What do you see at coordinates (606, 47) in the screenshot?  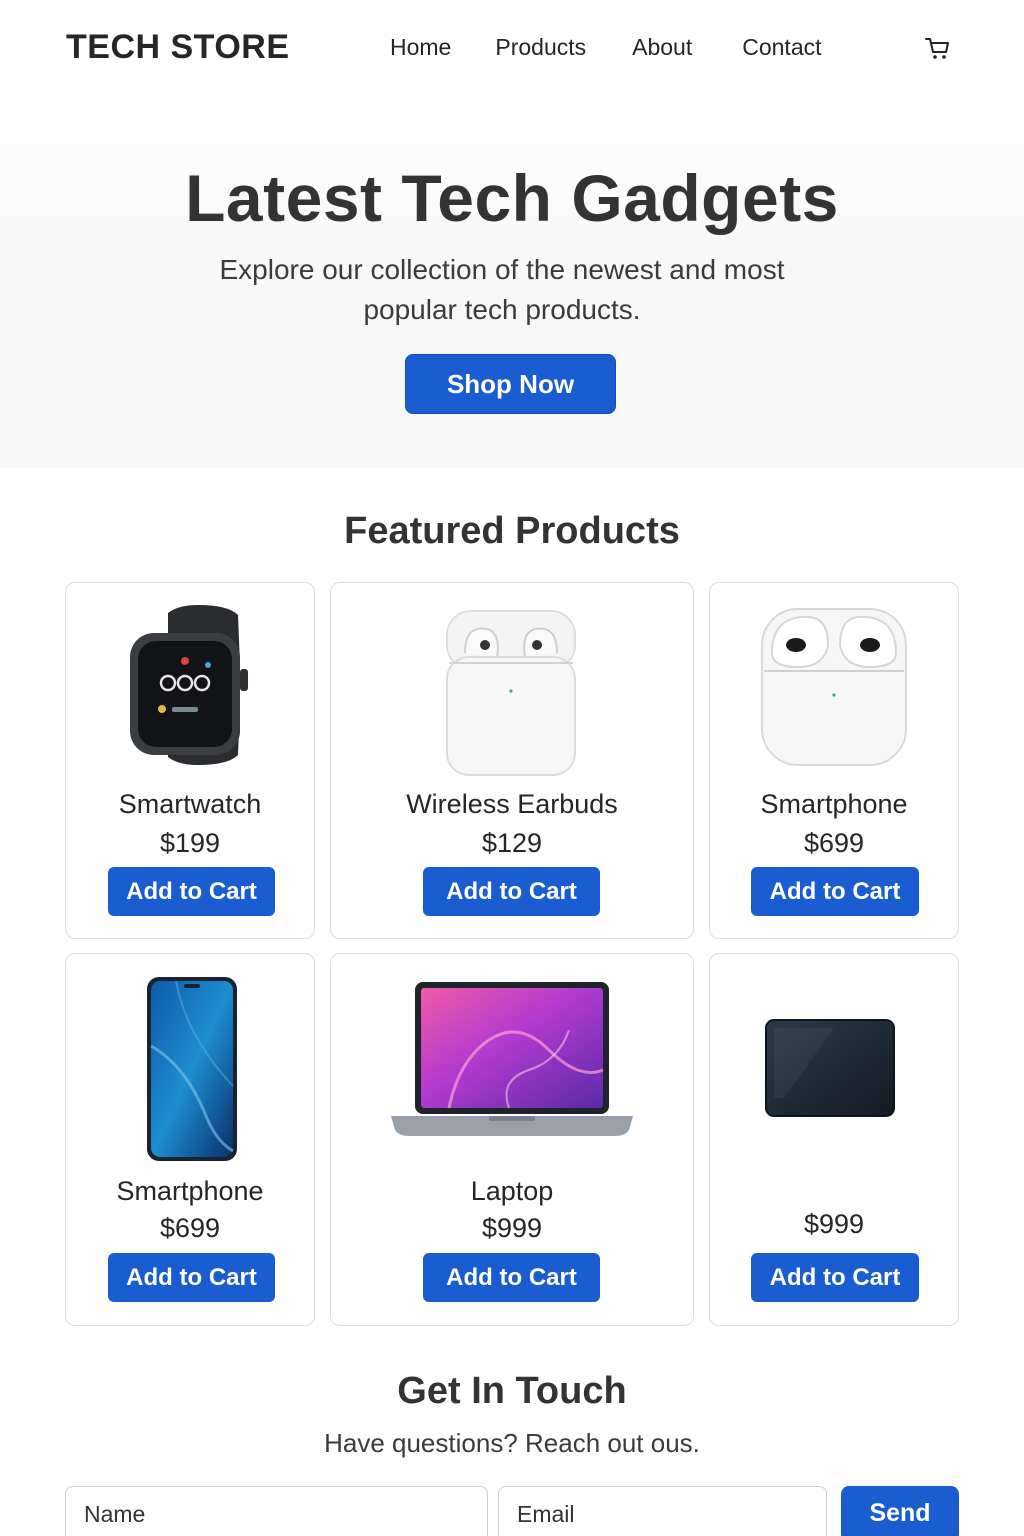 I see `main-nav: Home Products About Contact` at bounding box center [606, 47].